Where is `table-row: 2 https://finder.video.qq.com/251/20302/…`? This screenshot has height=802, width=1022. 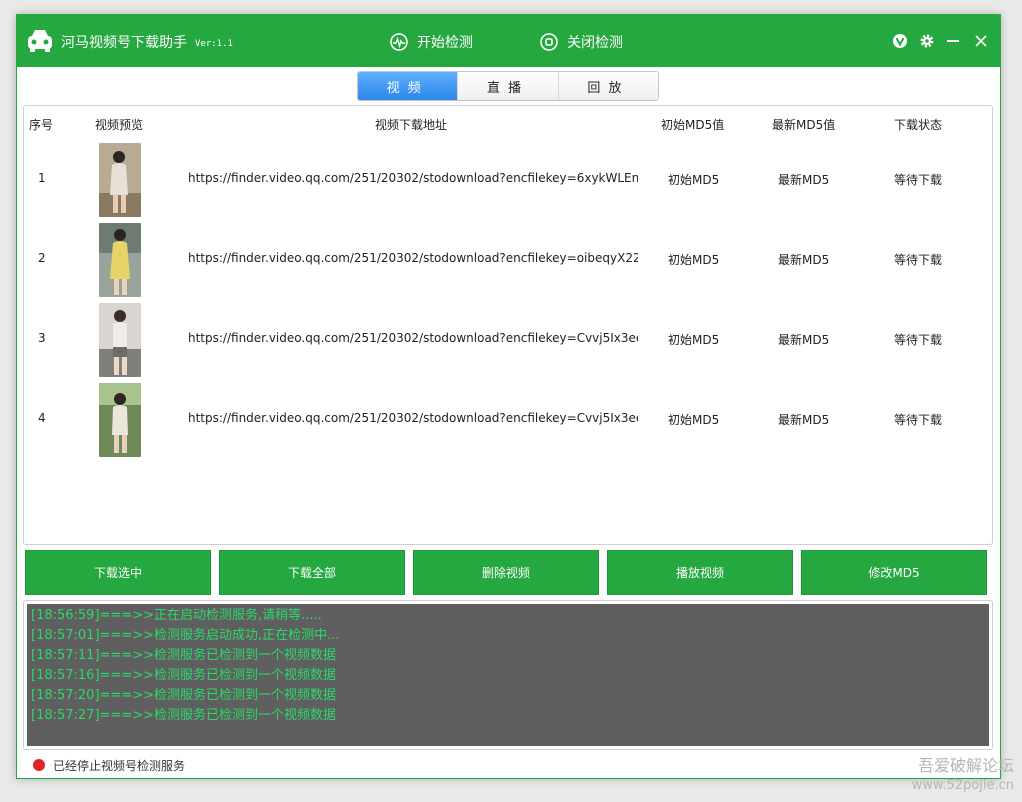
table-row: 2 https://finder.video.qq.com/251/20302/… is located at coordinates (508, 260).